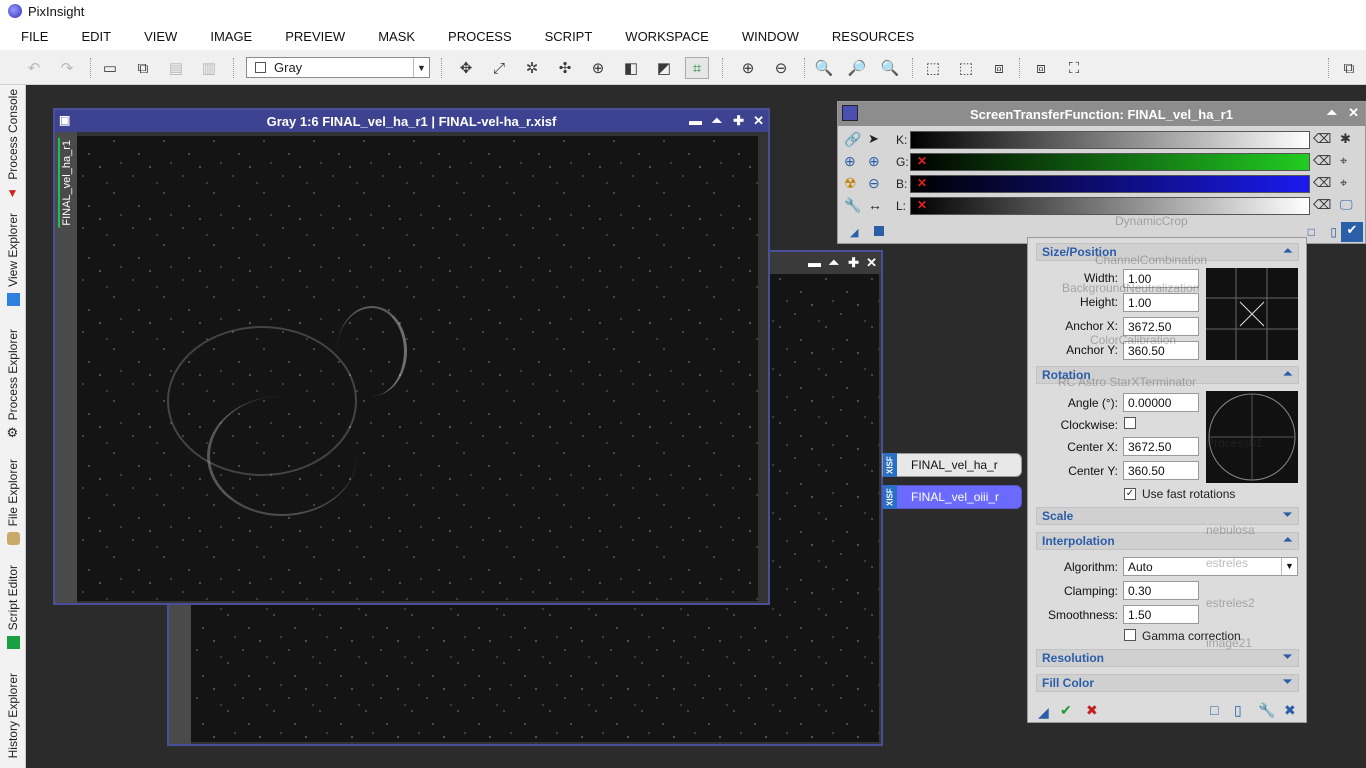 This screenshot has height=768, width=1366. Describe the element at coordinates (110, 68) in the screenshot. I see `new-image-icon: ▭` at that location.